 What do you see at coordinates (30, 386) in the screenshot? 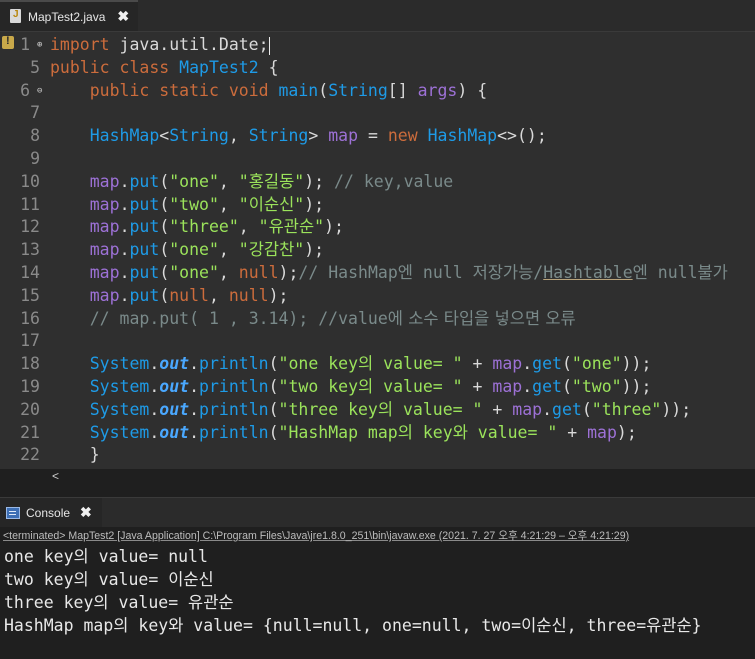
I see `line-number: 19` at bounding box center [30, 386].